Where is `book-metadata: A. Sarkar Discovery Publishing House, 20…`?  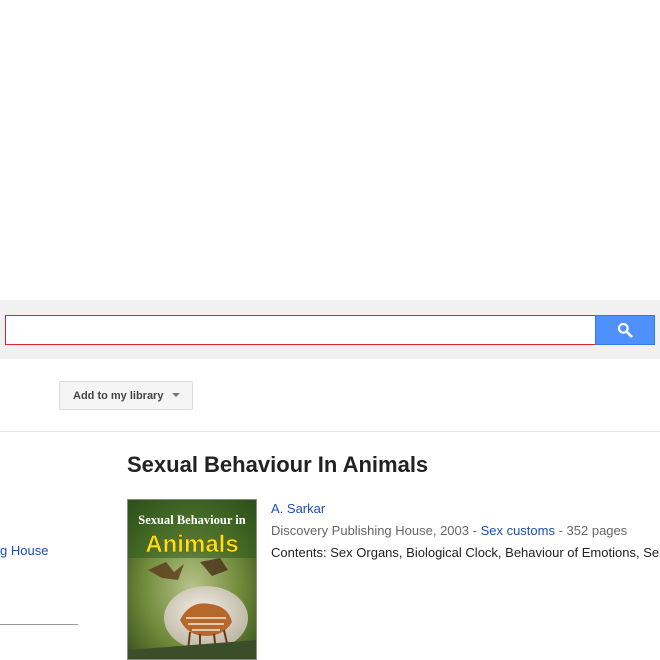
book-metadata: A. Sarkar Discovery Publishing House, 20… is located at coordinates (465, 533).